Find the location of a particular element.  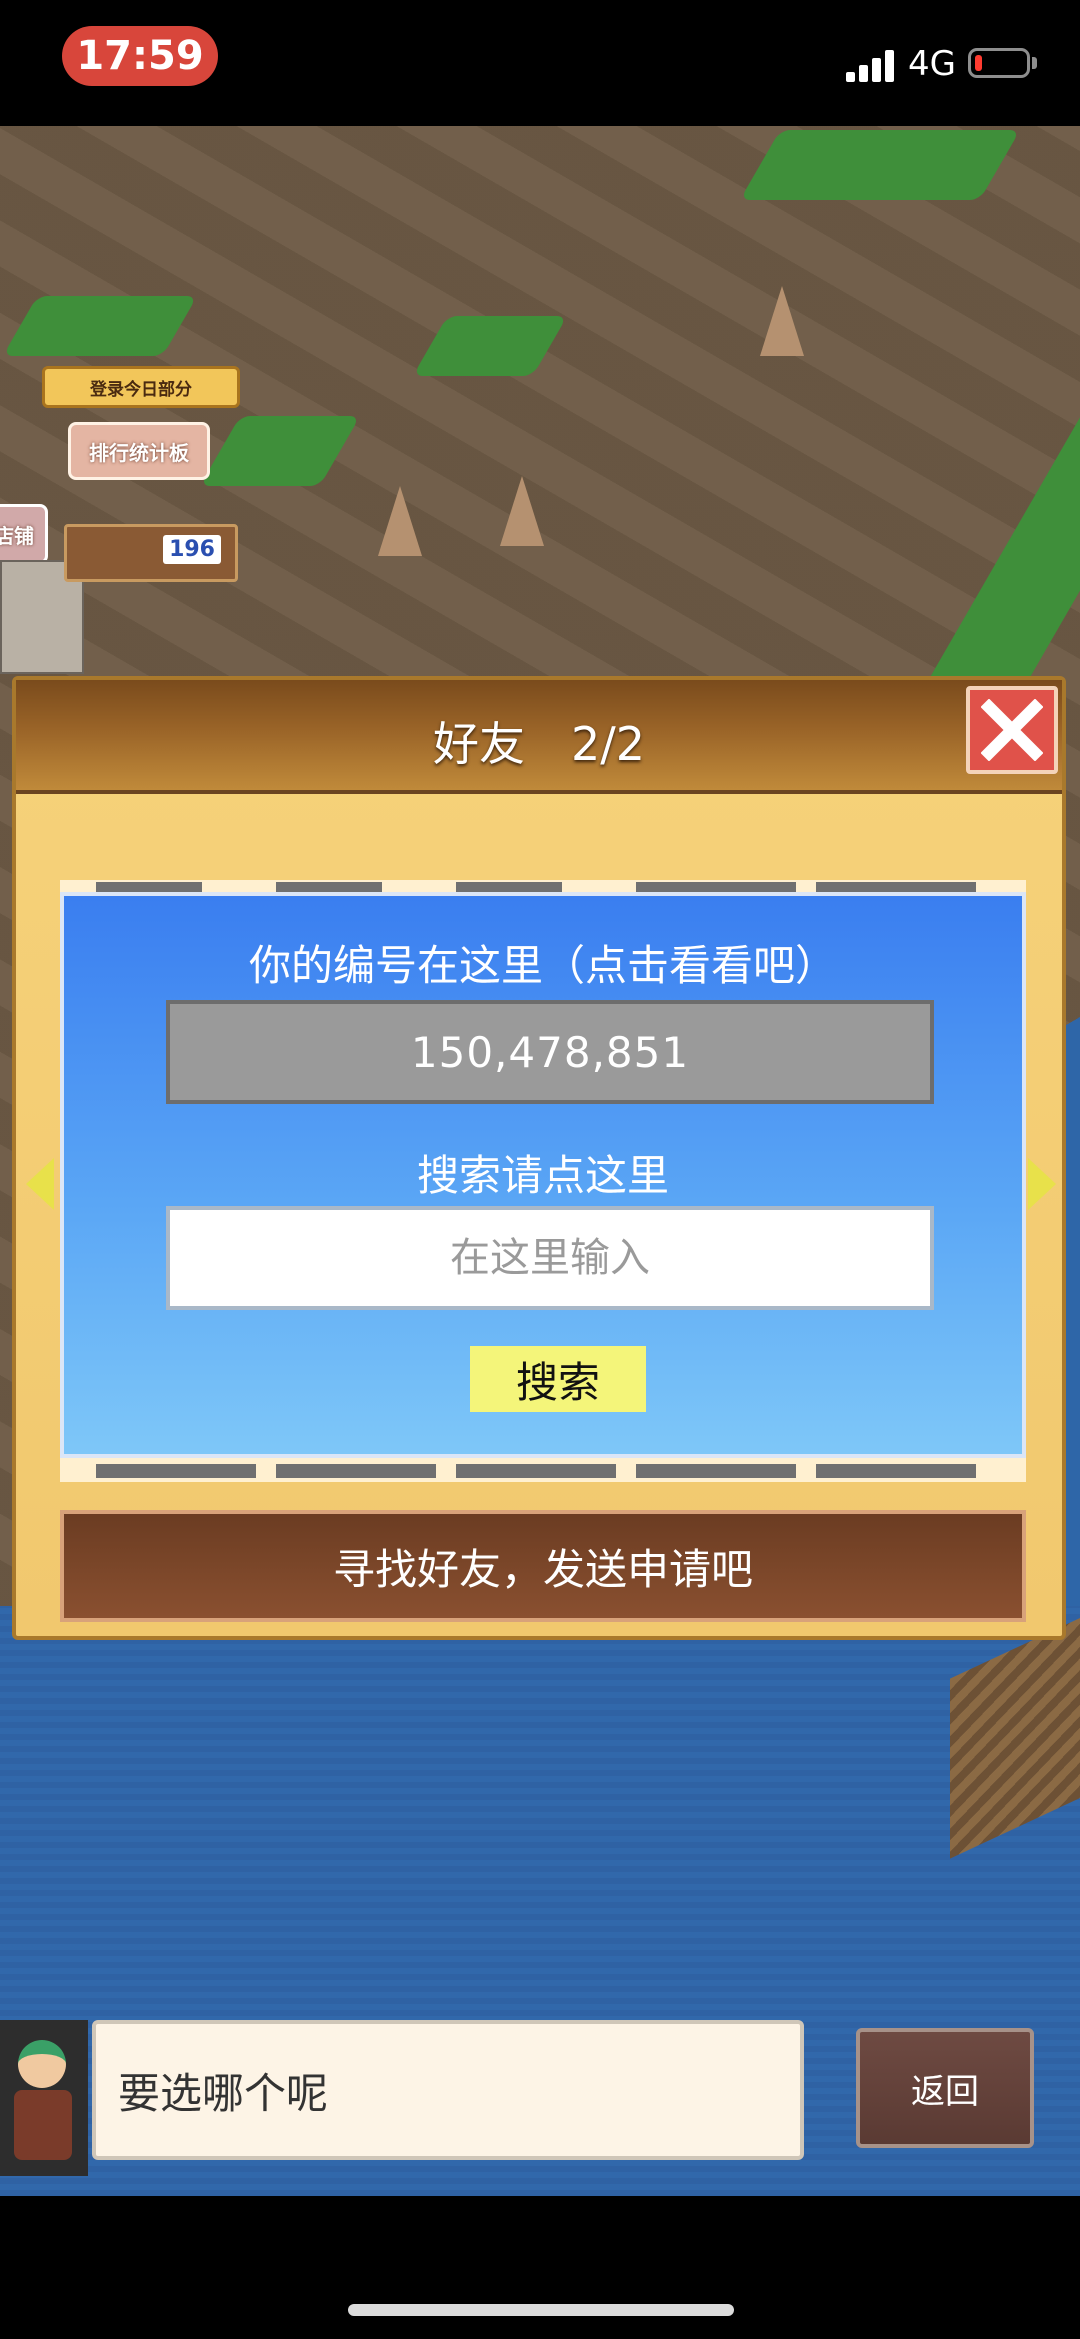

cellular-signal-icon is located at coordinates (872, 65).